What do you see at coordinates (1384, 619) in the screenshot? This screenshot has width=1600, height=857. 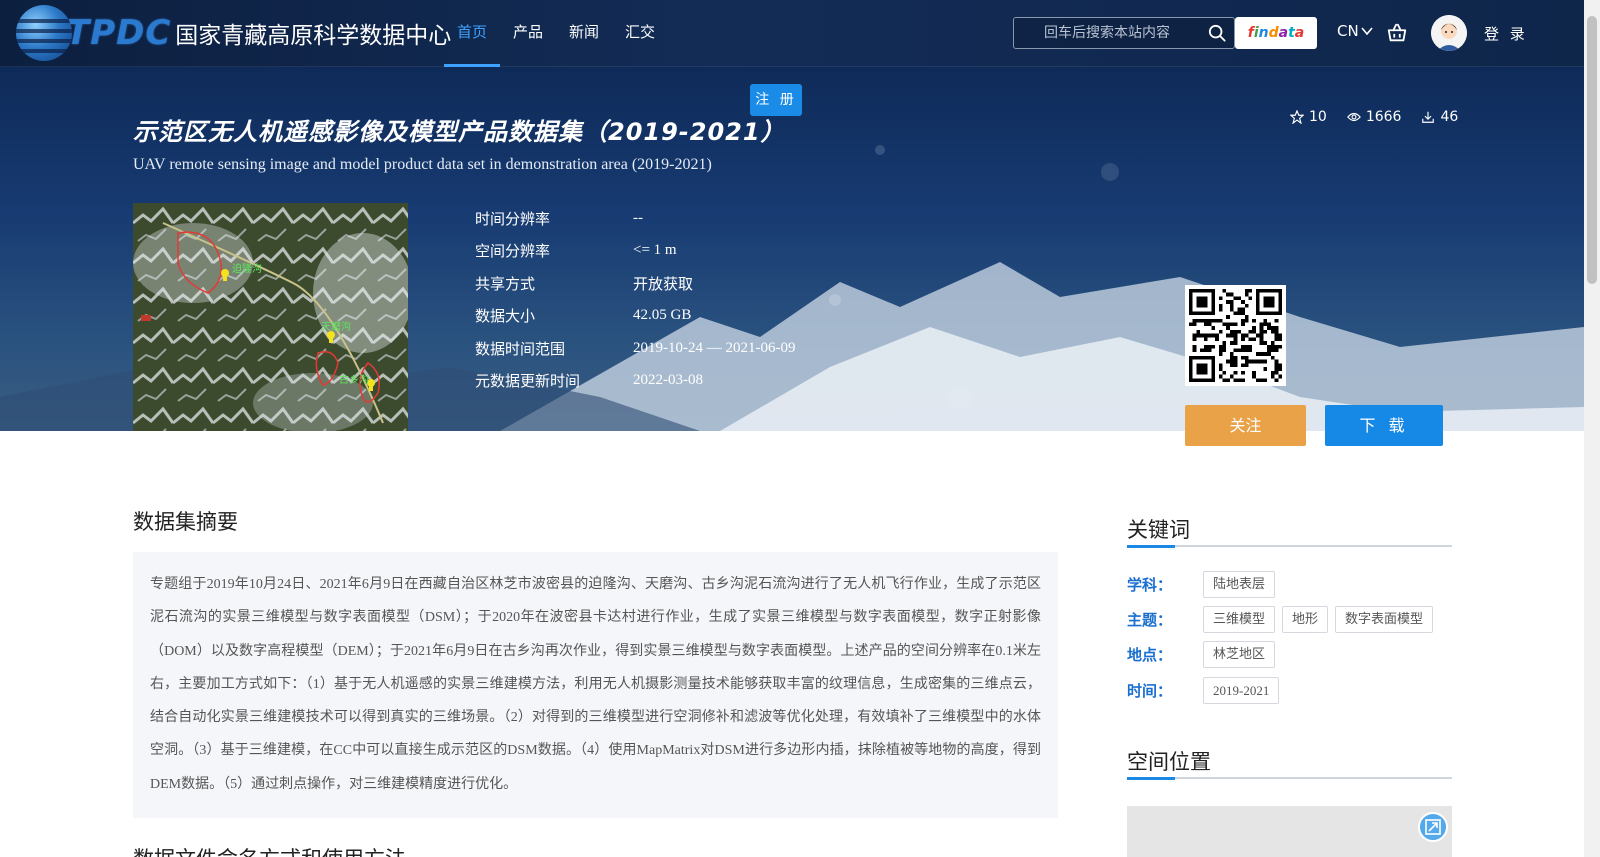 I see `keyword-tag: 数字表面模型` at bounding box center [1384, 619].